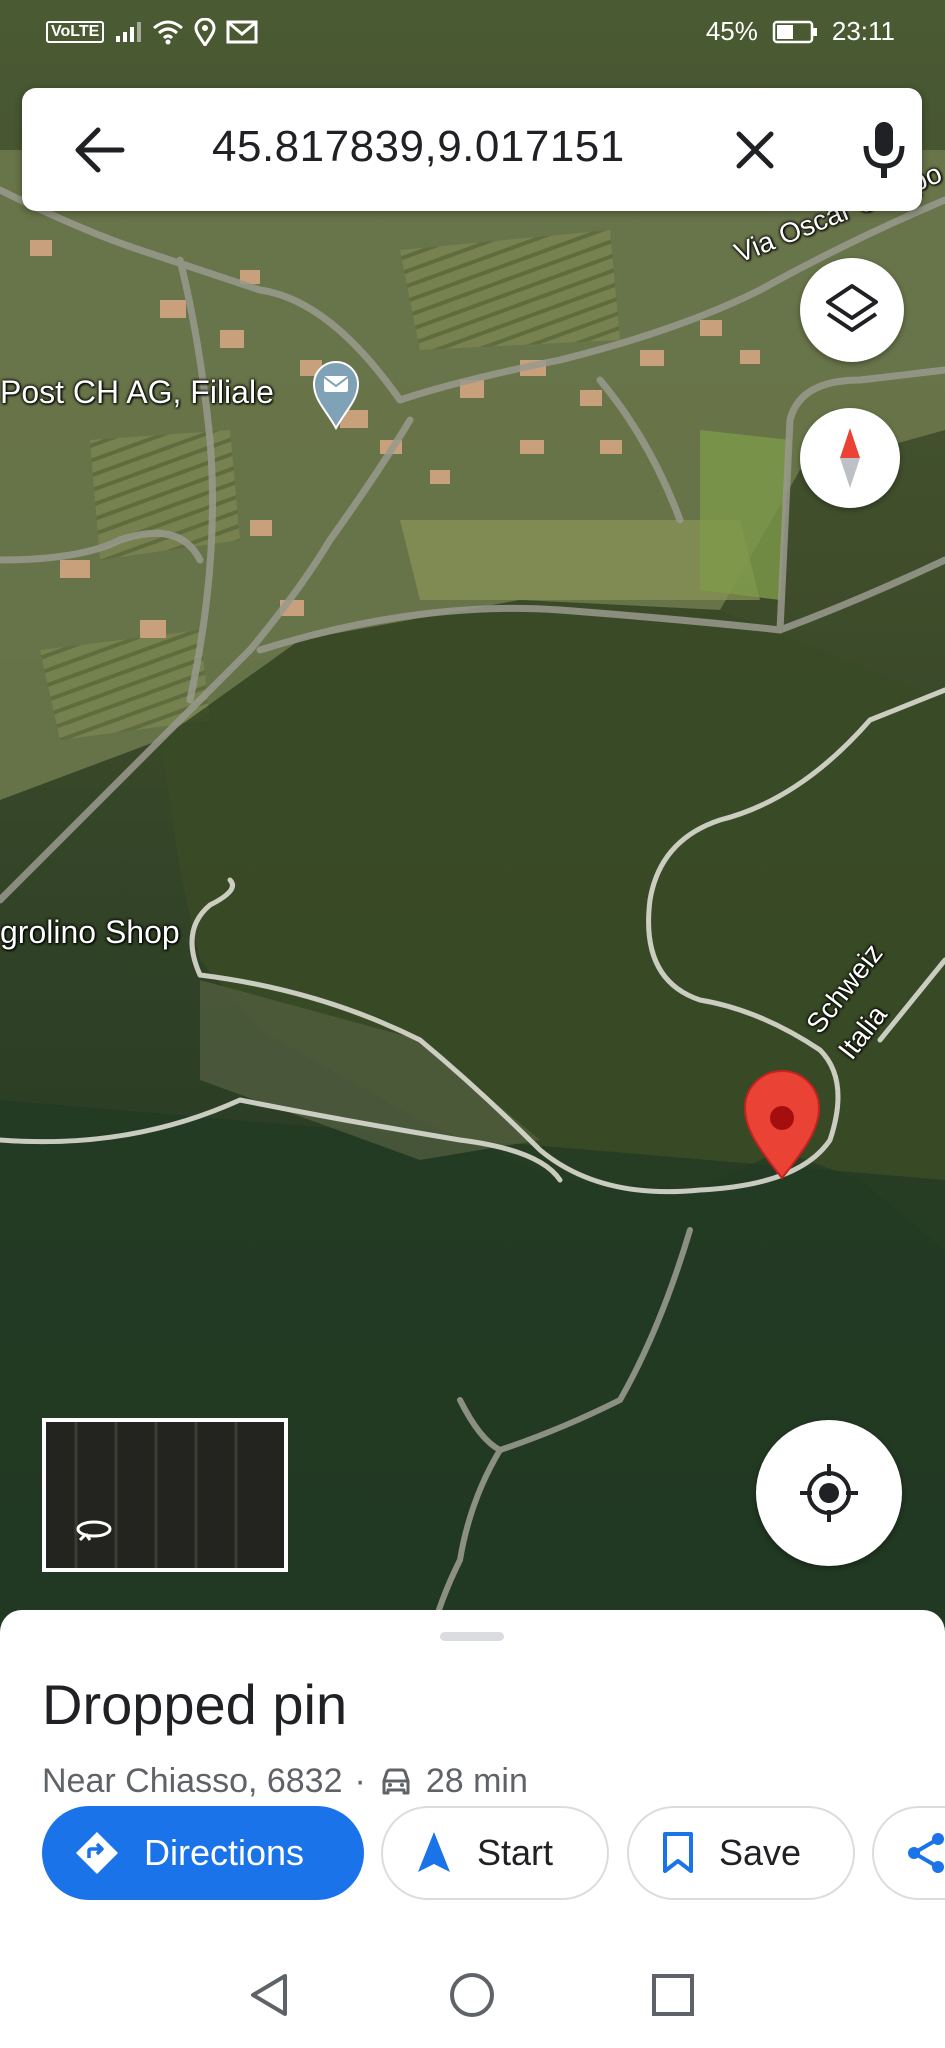  I want to click on nav-recents-icon, so click(673, 1995).